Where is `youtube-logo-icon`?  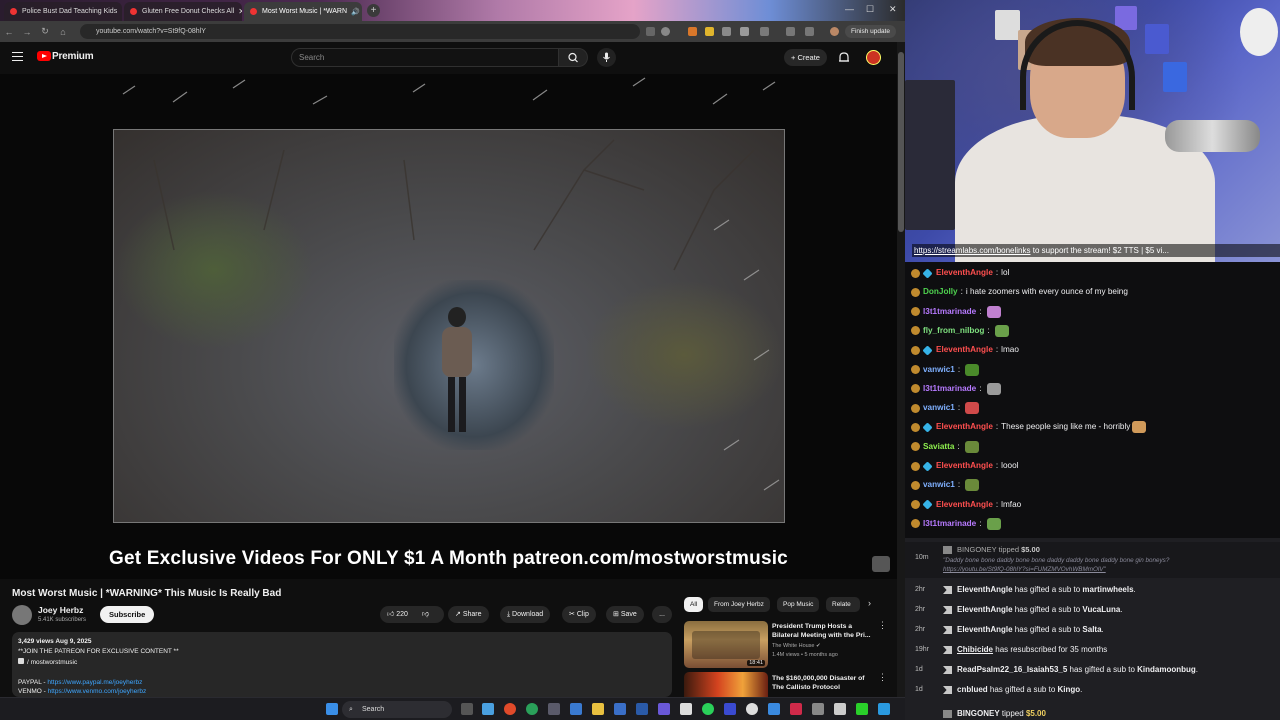 youtube-logo-icon is located at coordinates (44, 56).